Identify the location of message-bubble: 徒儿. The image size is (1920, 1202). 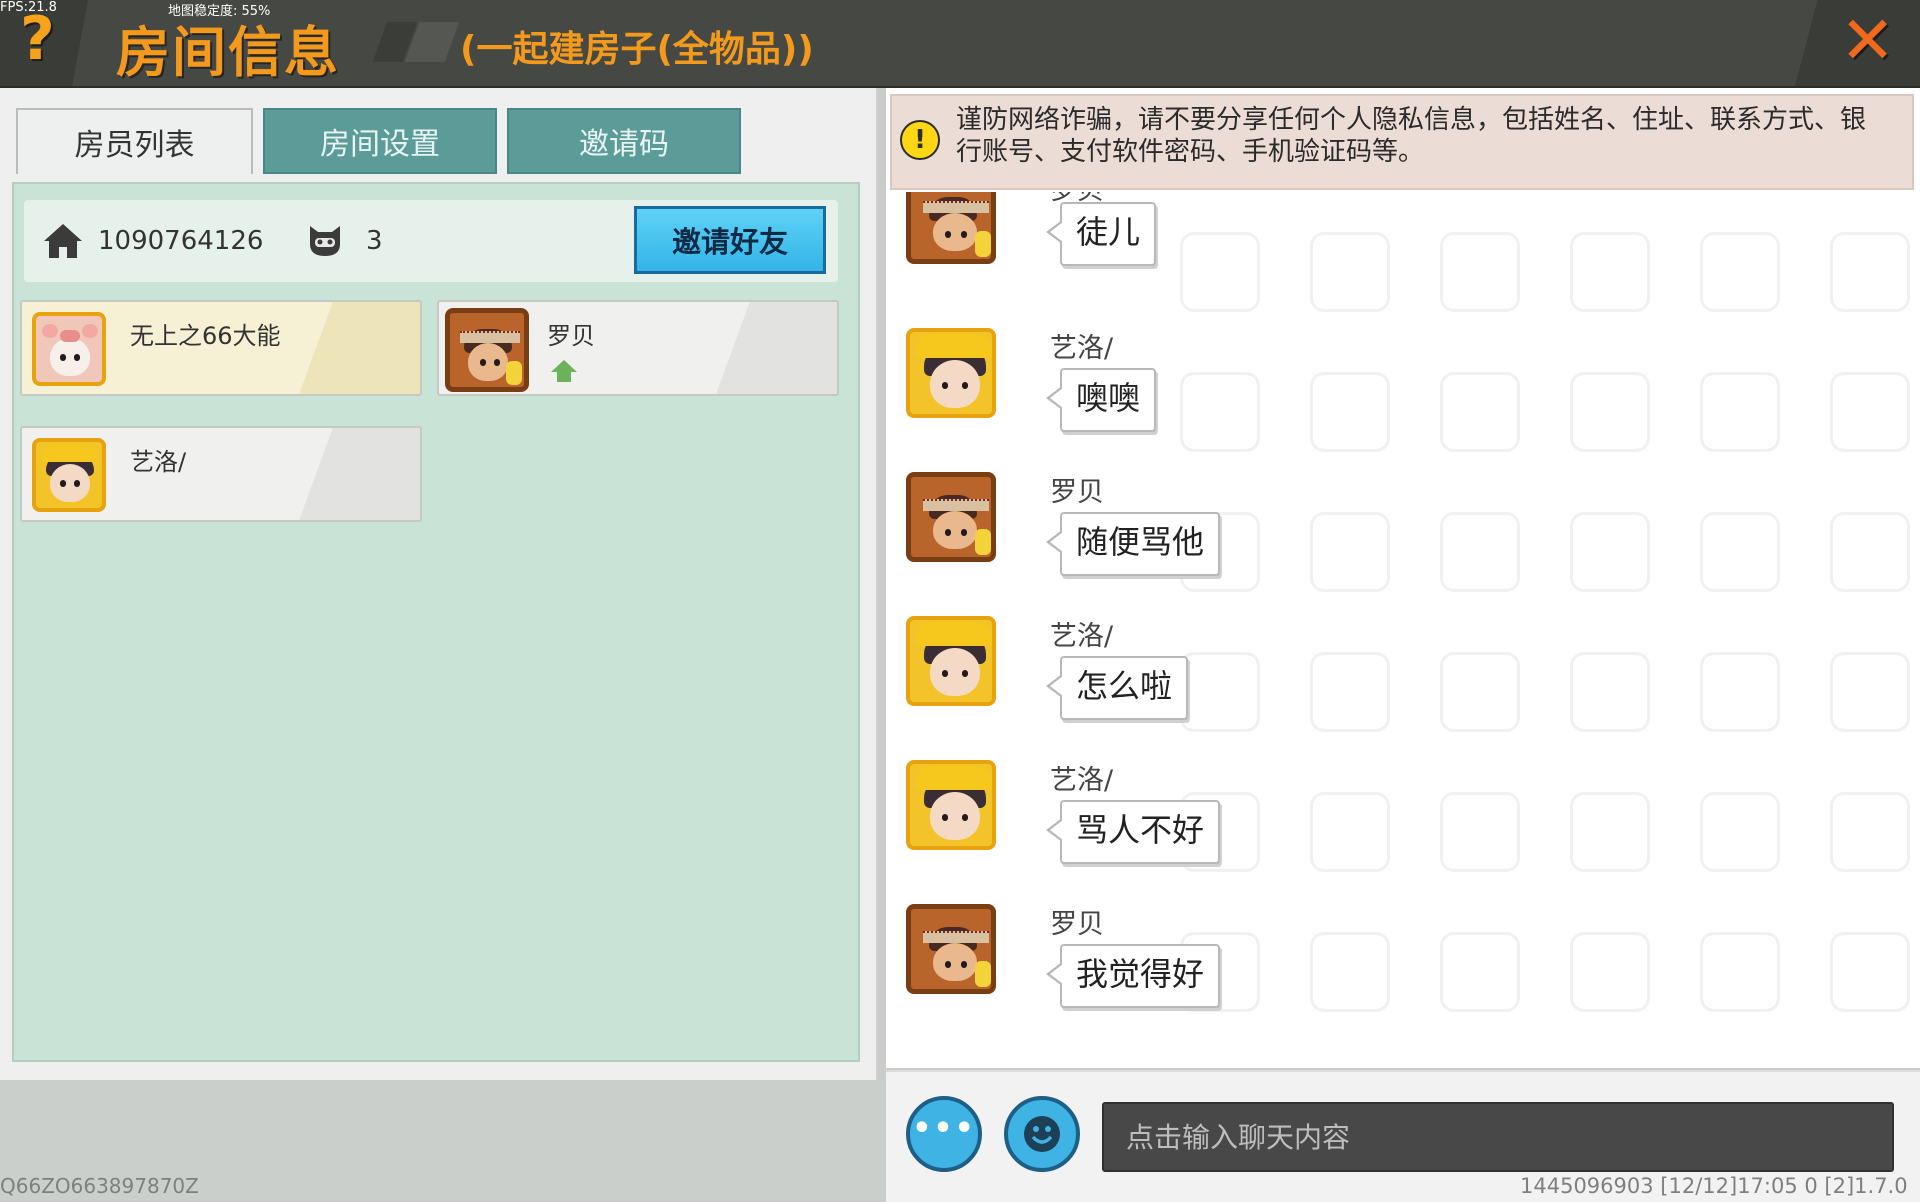
(1101, 234).